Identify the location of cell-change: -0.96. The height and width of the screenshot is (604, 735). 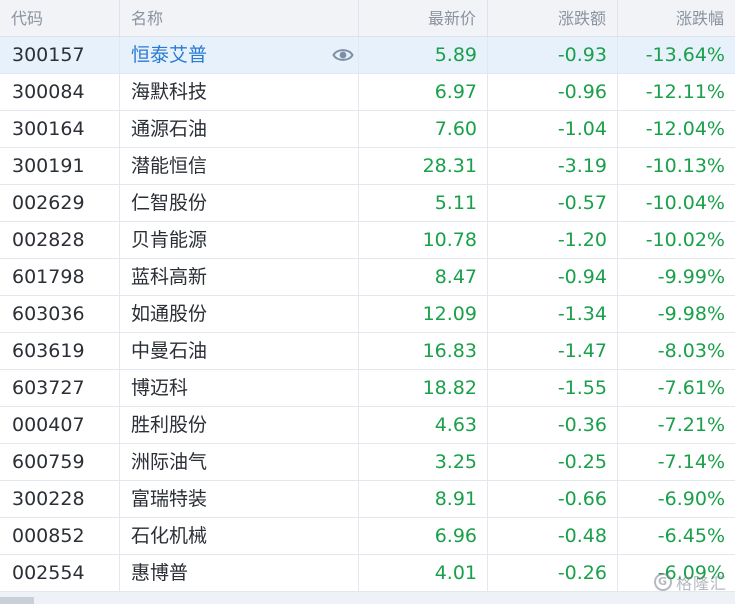
(552, 92).